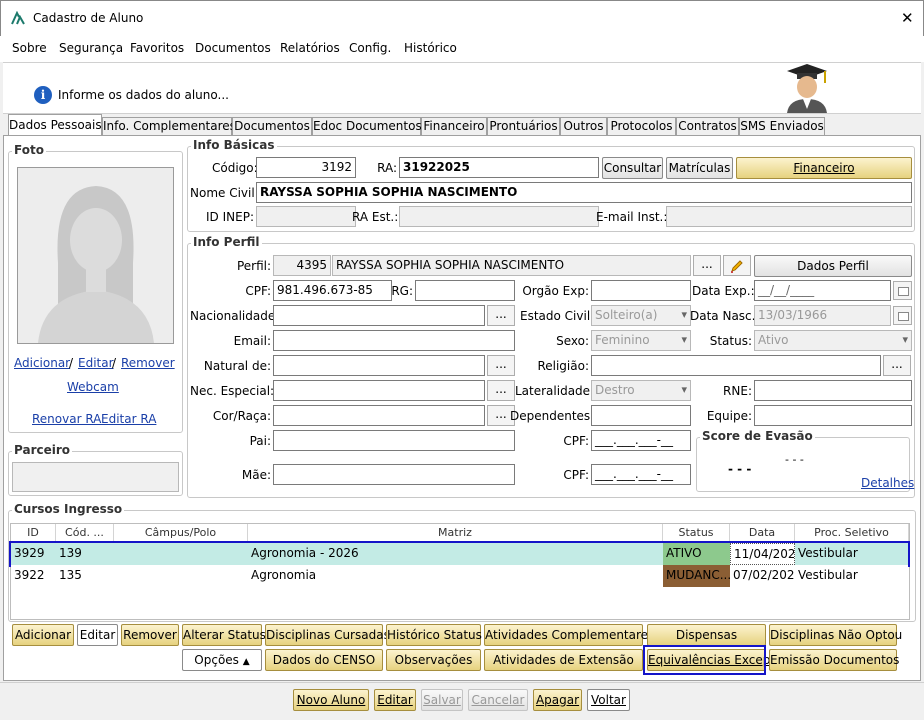 This screenshot has width=924, height=720. Describe the element at coordinates (835, 635) in the screenshot. I see `disciplinas-nao-optou-button: Disciplinas Não Optou` at that location.